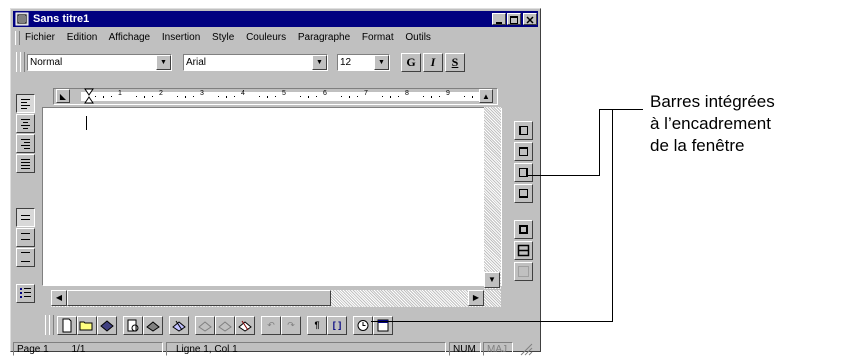 This screenshot has width=847, height=358. I want to click on resize-grip-icon, so click(527, 349).